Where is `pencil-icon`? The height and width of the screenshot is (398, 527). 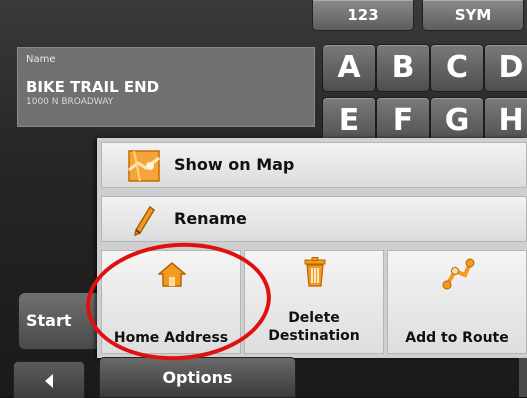
pencil-icon is located at coordinates (144, 223).